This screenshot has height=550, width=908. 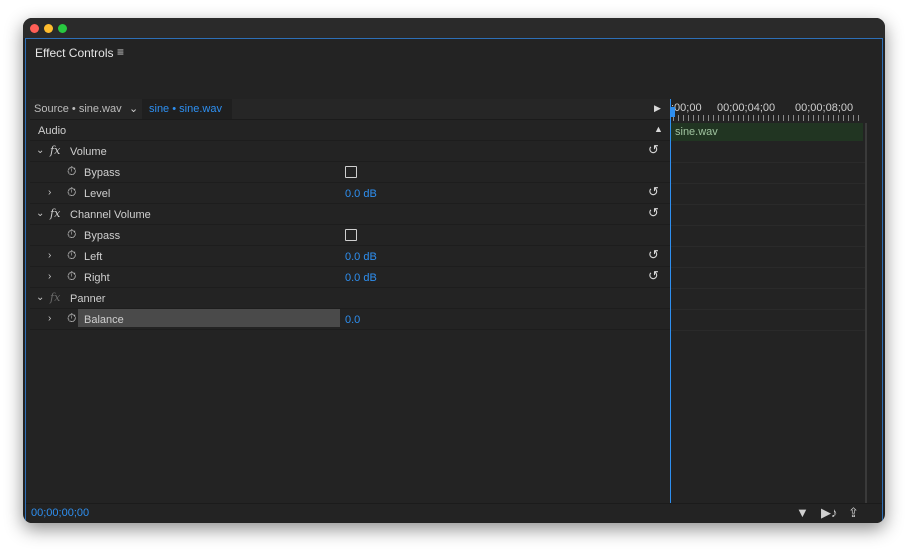 I want to click on export-icon: ⇪, so click(x=853, y=513).